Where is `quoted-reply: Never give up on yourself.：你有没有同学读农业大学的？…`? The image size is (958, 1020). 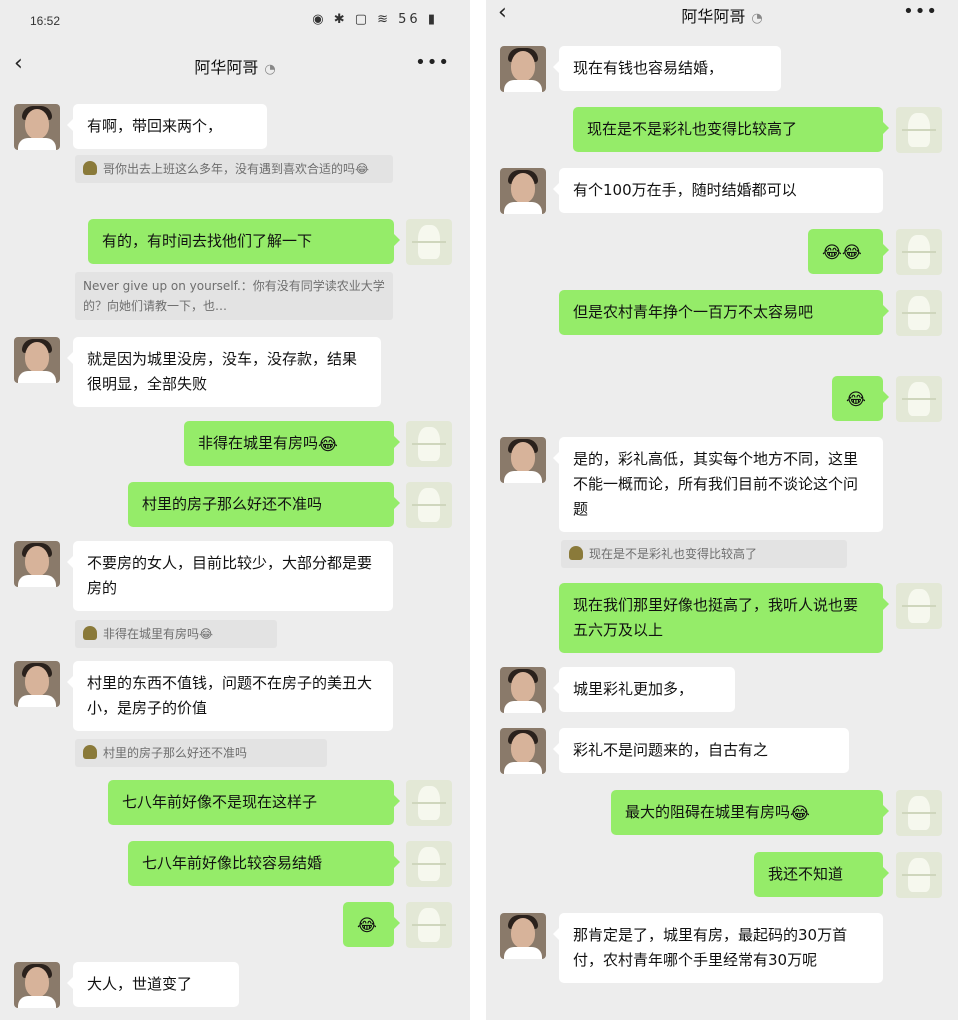 quoted-reply: Never give up on yourself.：你有没有同学读农业大学的？… is located at coordinates (234, 296).